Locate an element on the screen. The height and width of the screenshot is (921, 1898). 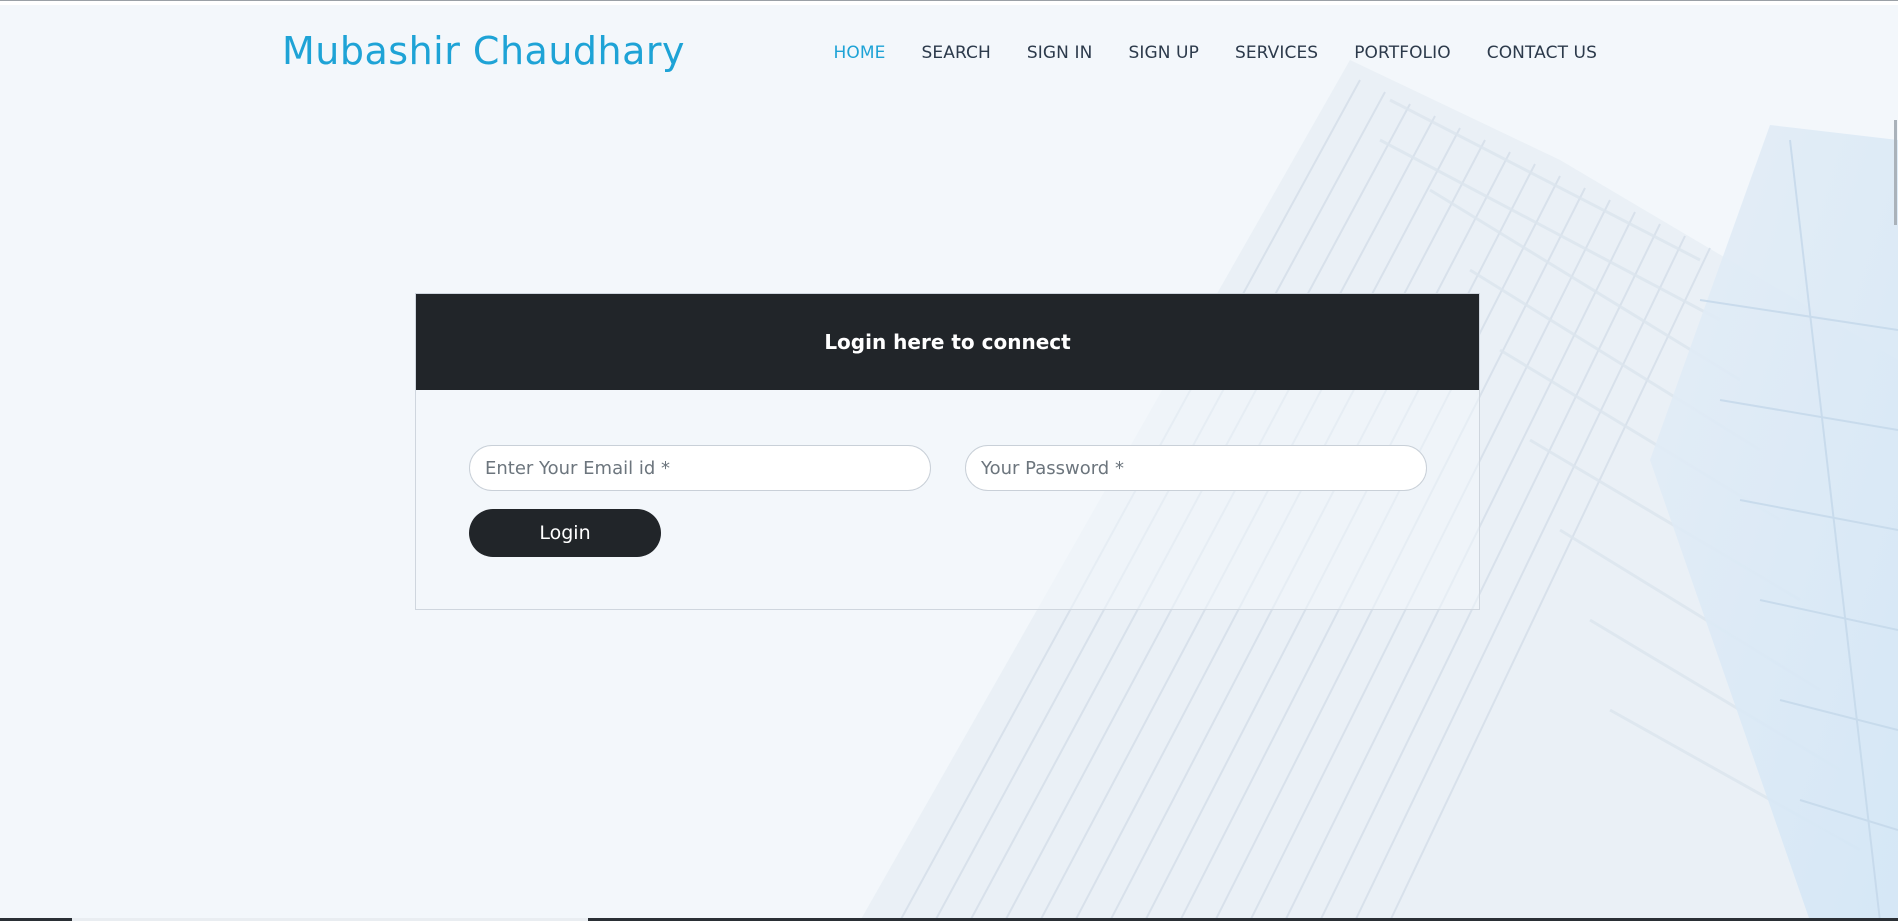
password-input is located at coordinates (1196, 468).